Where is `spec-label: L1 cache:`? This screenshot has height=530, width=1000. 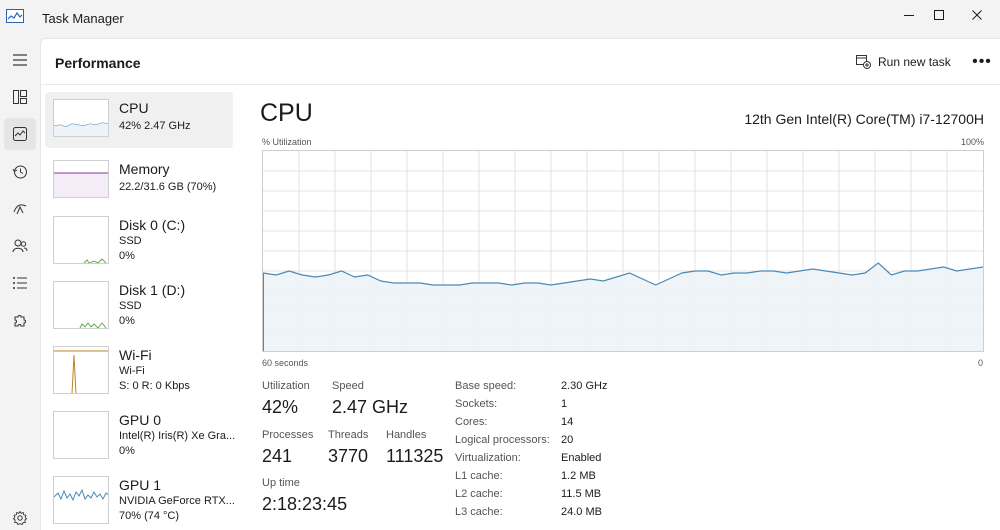 spec-label: L1 cache: is located at coordinates (479, 476).